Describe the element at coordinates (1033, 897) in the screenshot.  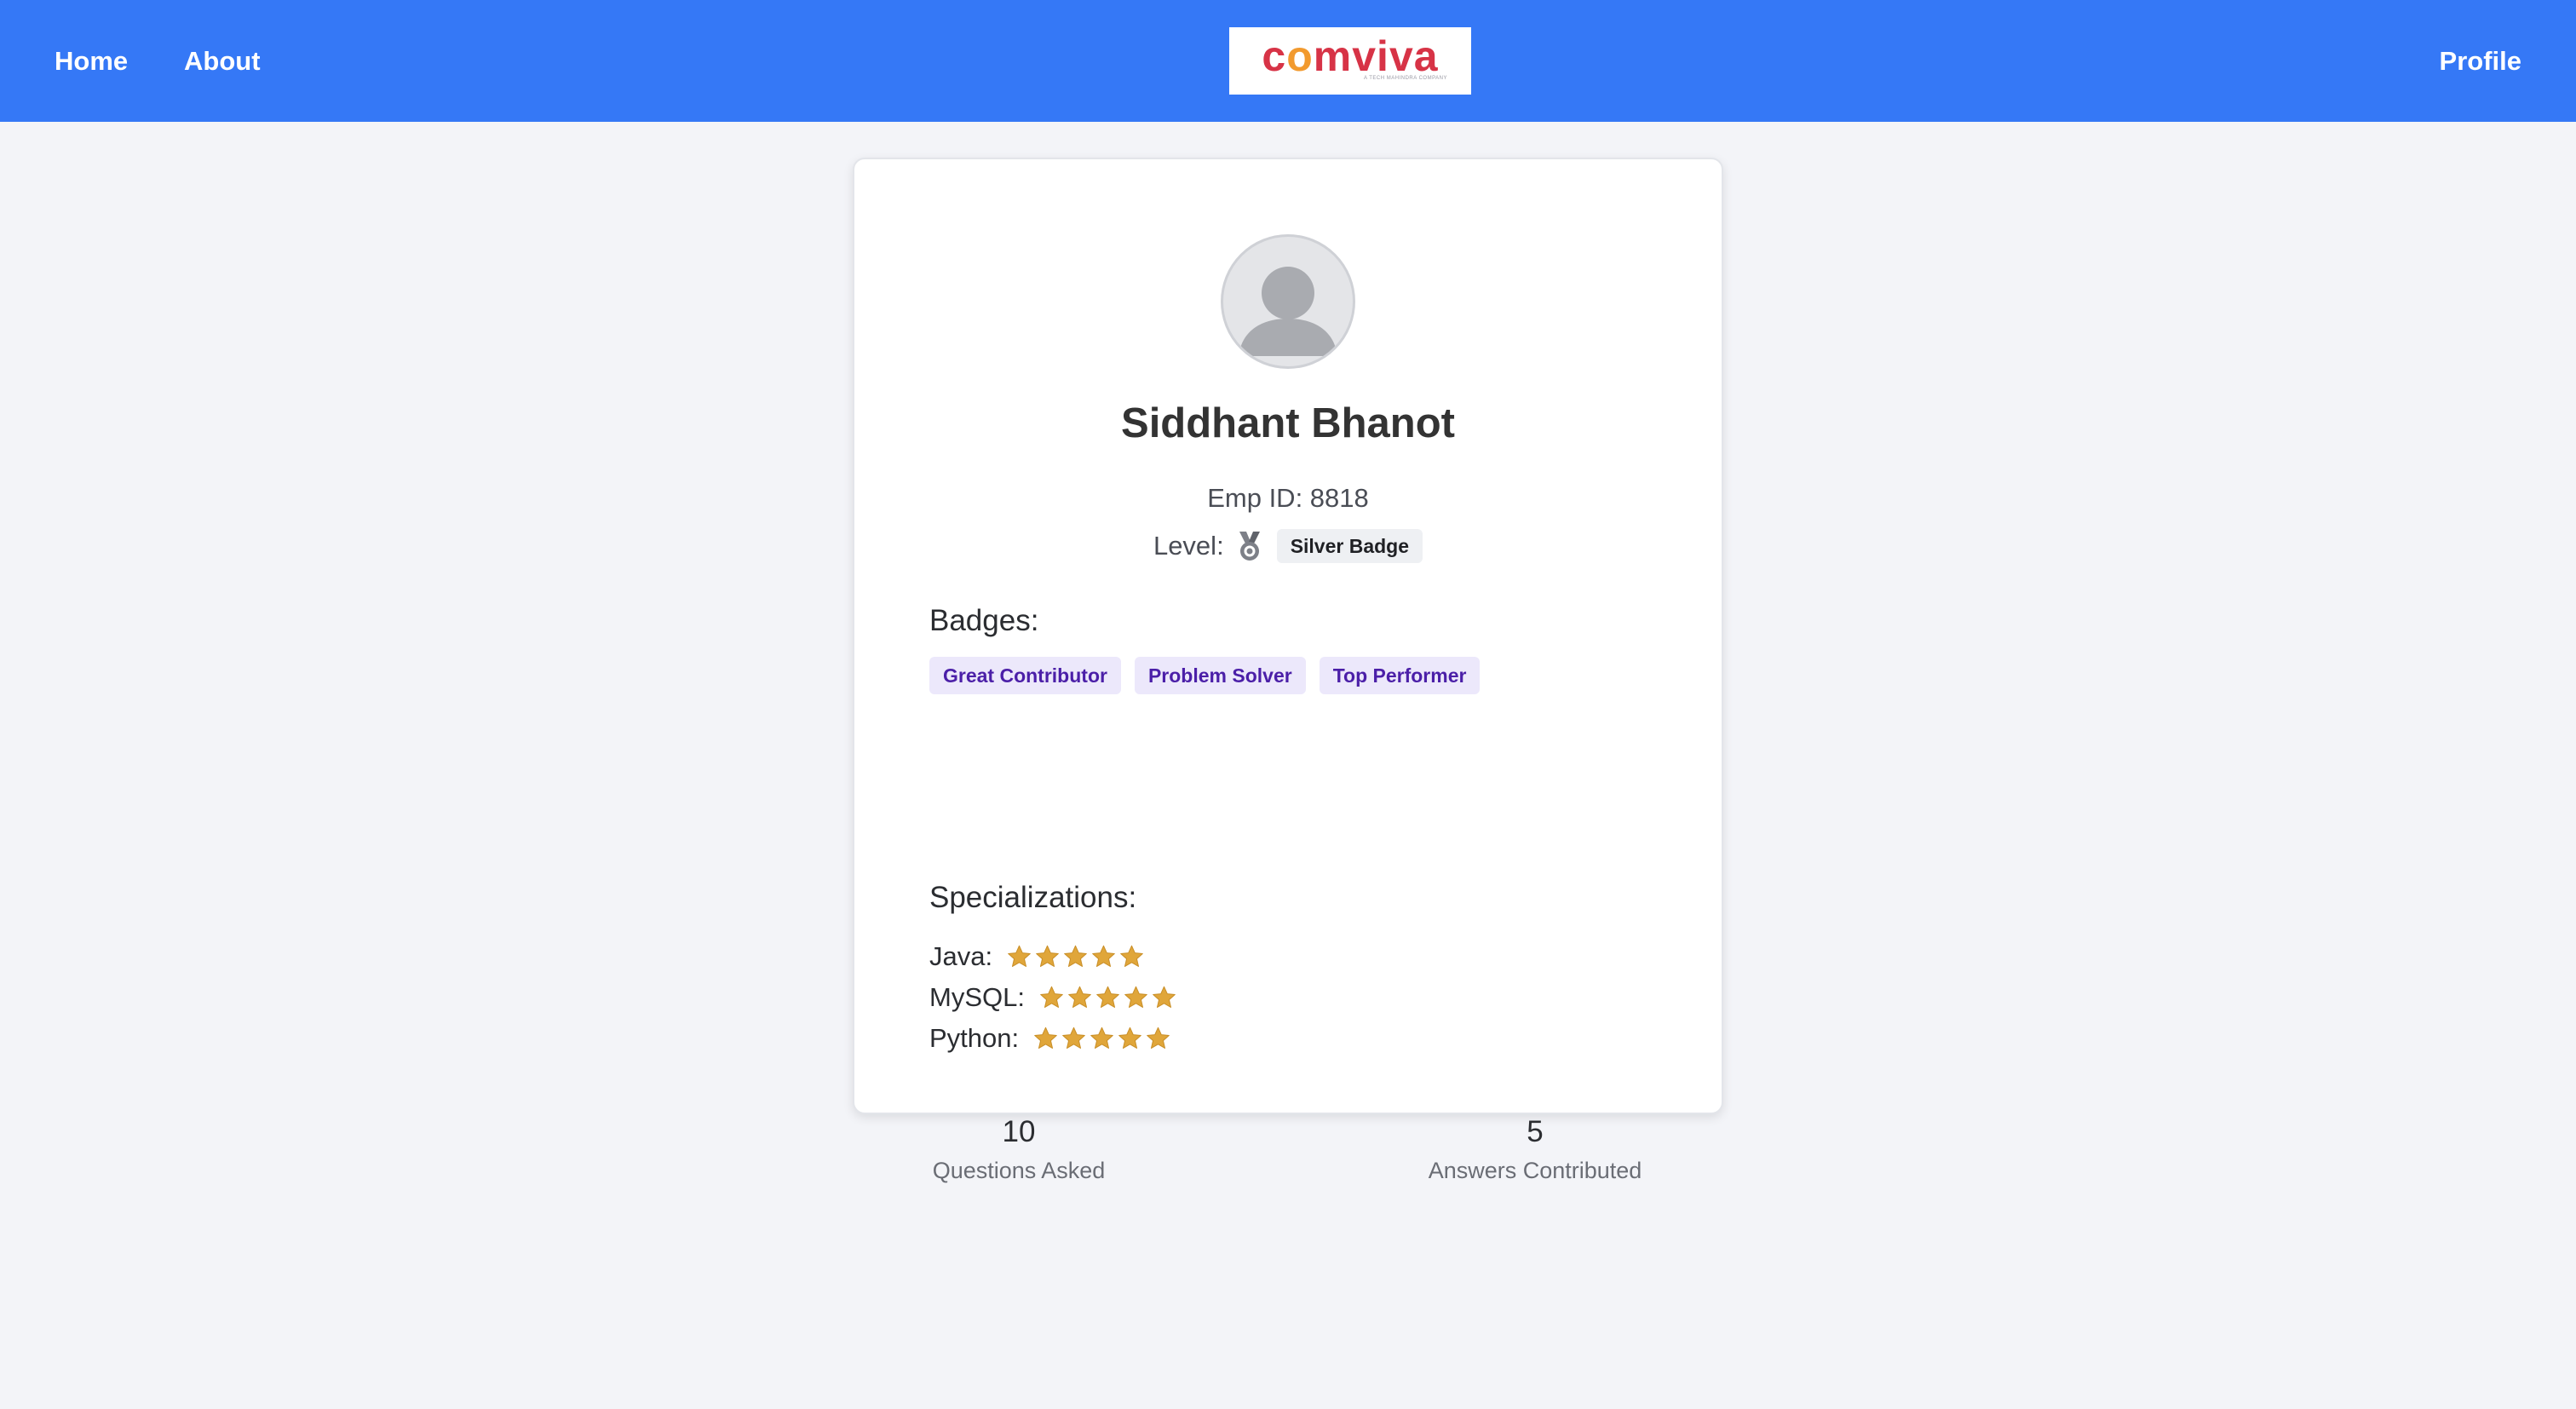
I see `specializations-heading: Specializations:` at that location.